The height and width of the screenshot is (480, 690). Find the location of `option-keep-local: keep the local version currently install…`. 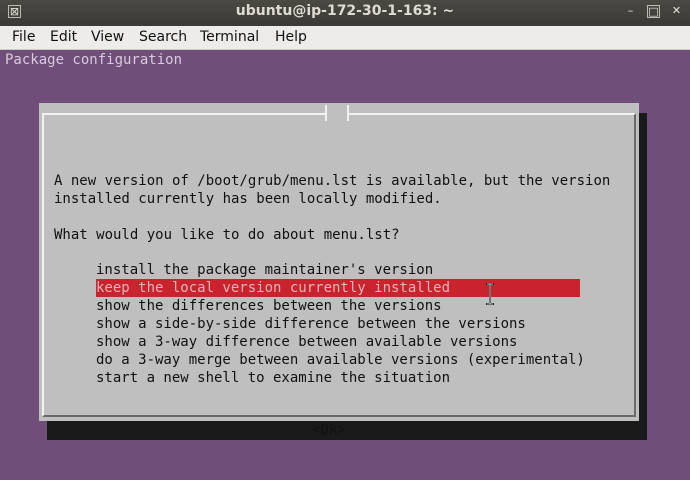

option-keep-local: keep the local version currently install… is located at coordinates (338, 288).